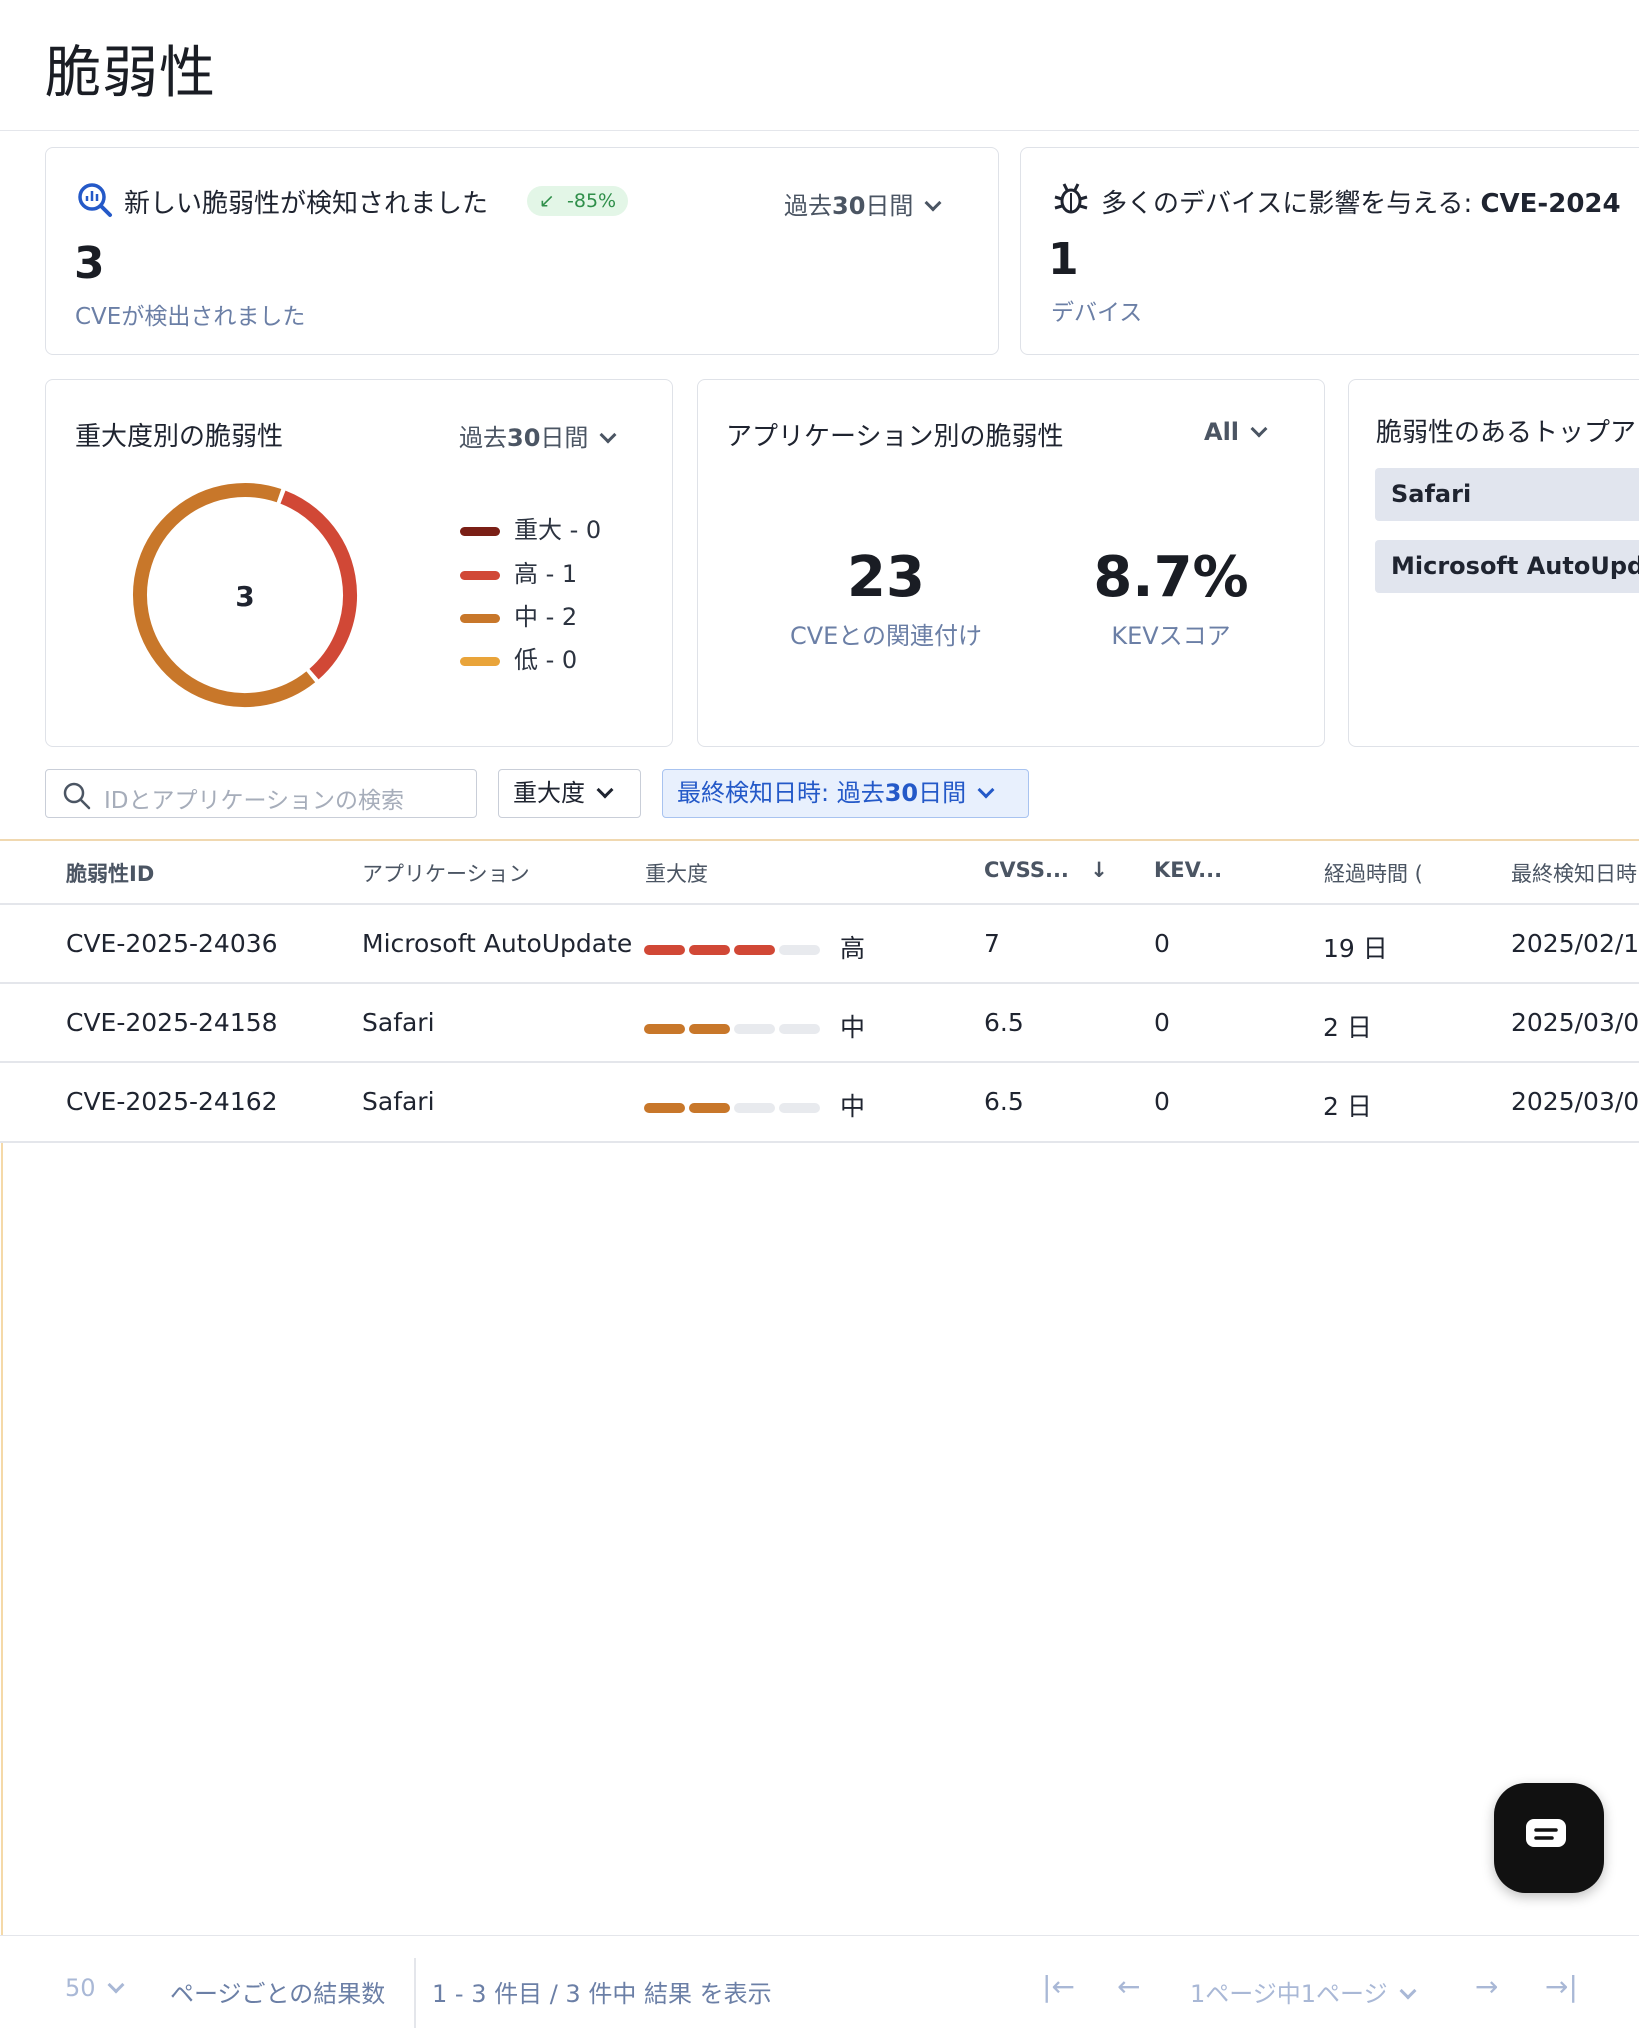 This screenshot has height=2044, width=1639. I want to click on trend-down-icon: ↙, so click(547, 201).